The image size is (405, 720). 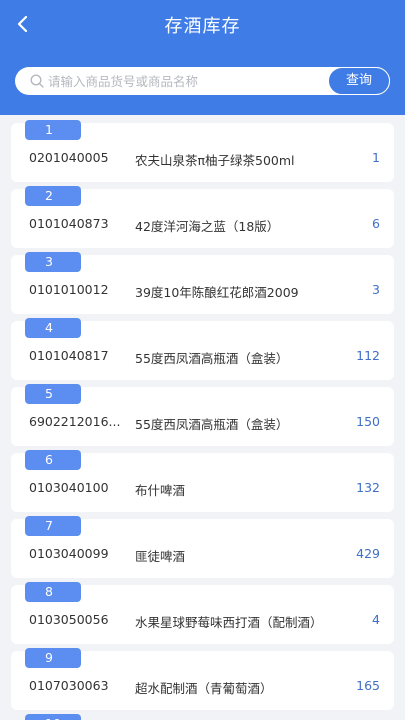 What do you see at coordinates (217, 292) in the screenshot?
I see `item-name: 39度10年陈酿红花郎酒2009` at bounding box center [217, 292].